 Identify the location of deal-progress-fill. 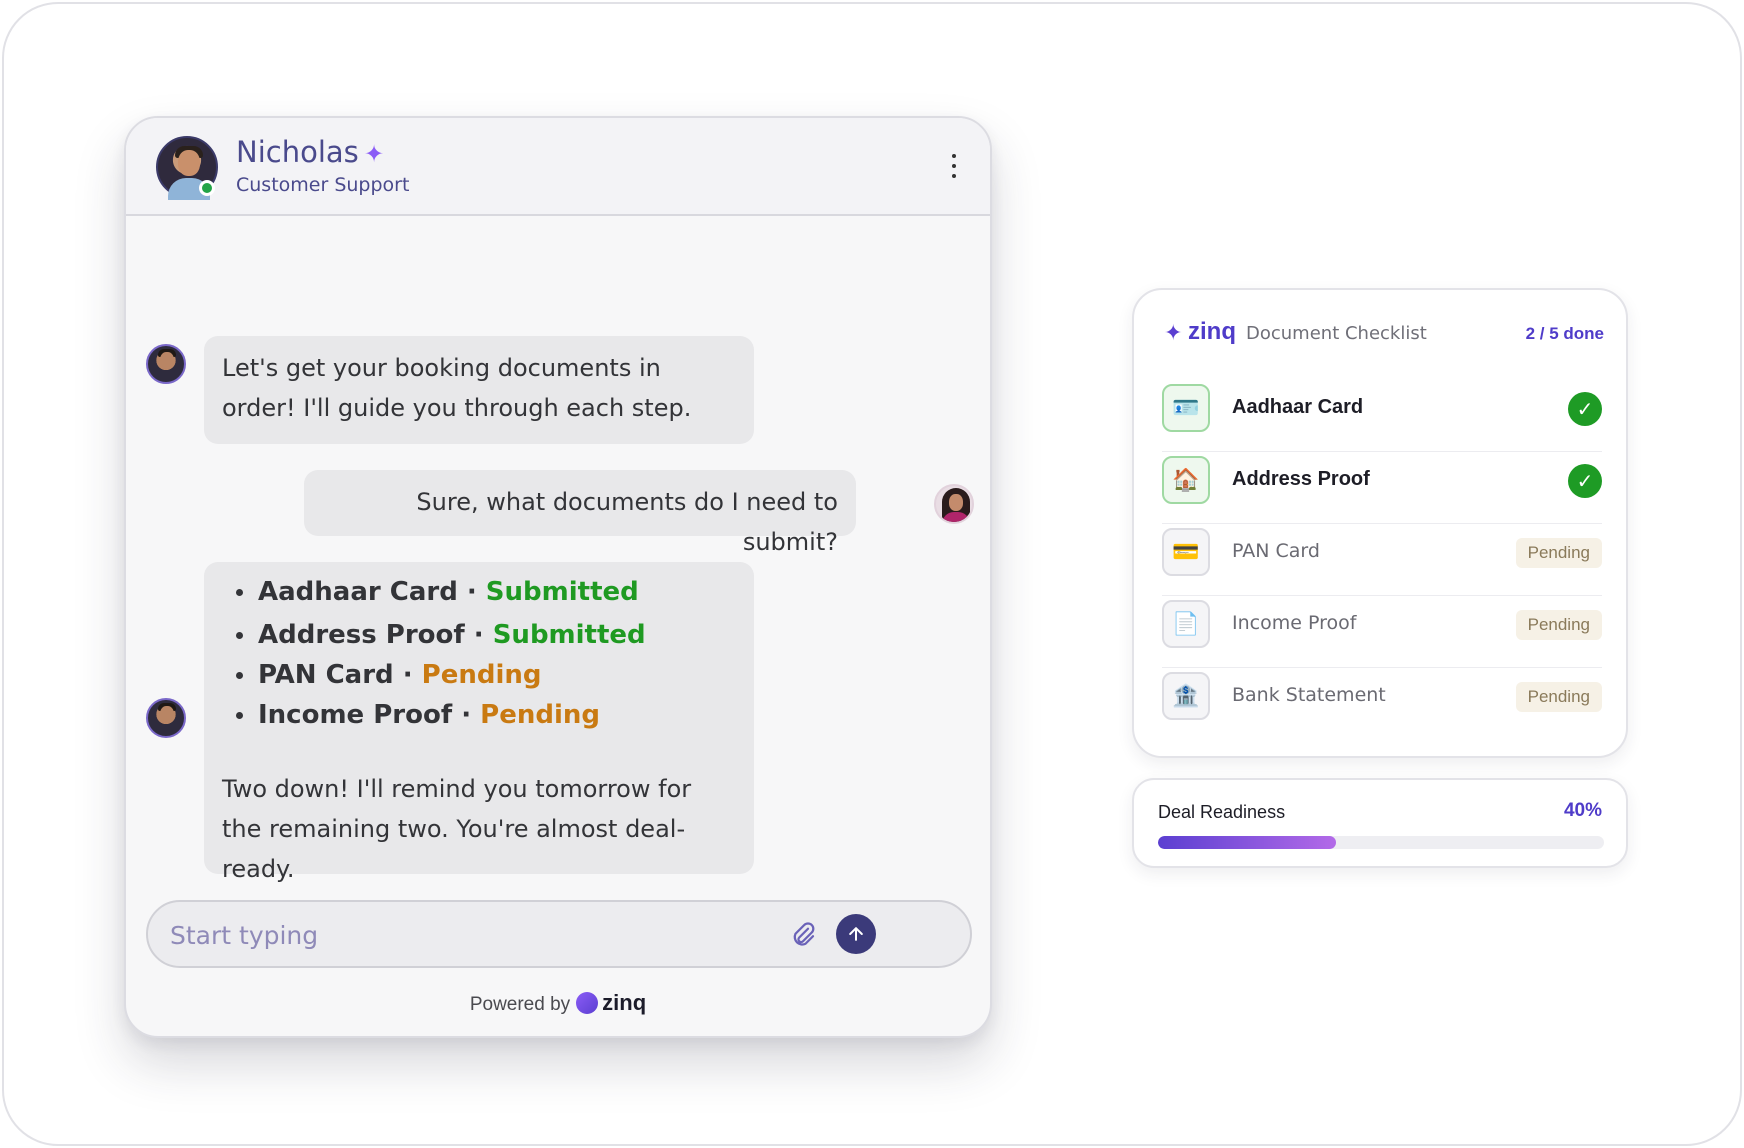
(1247, 842).